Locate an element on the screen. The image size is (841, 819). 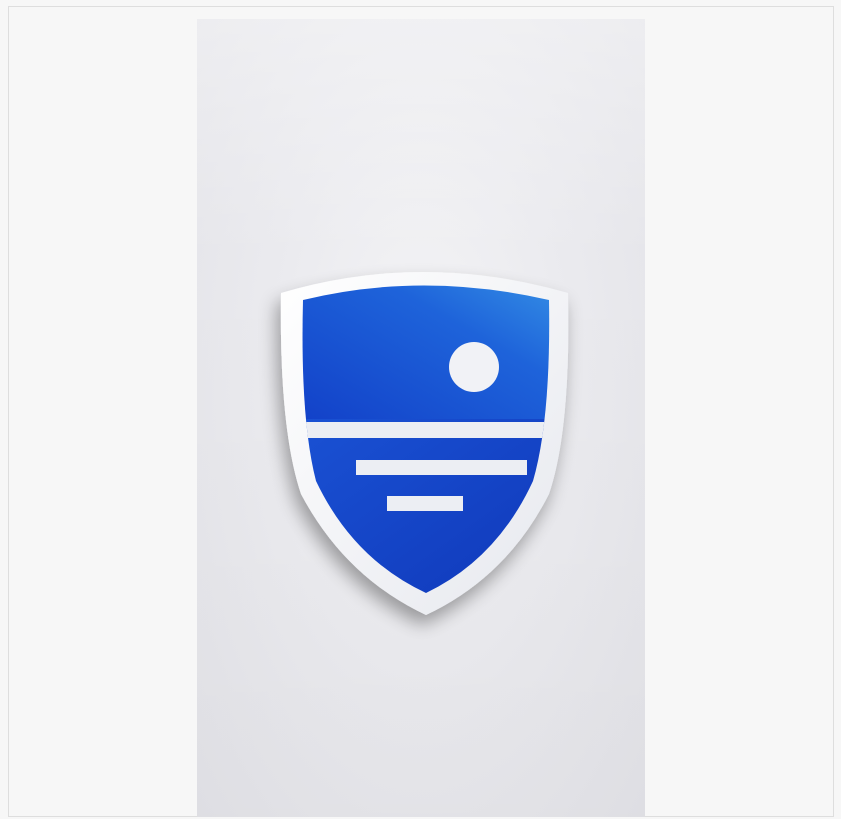
sun-circle is located at coordinates (474, 367).